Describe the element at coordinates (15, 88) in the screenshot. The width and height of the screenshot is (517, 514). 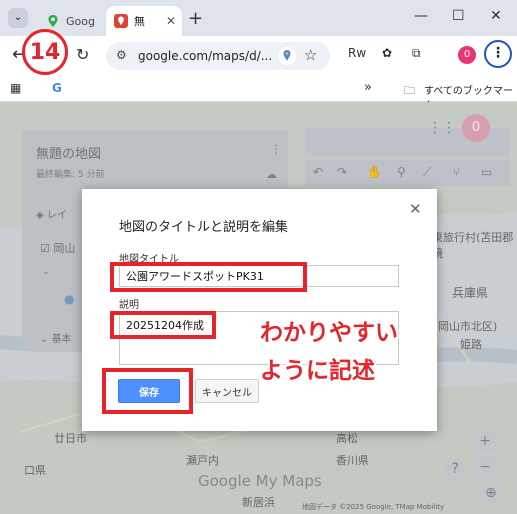
I see `apps-grid-icon: ▦` at that location.